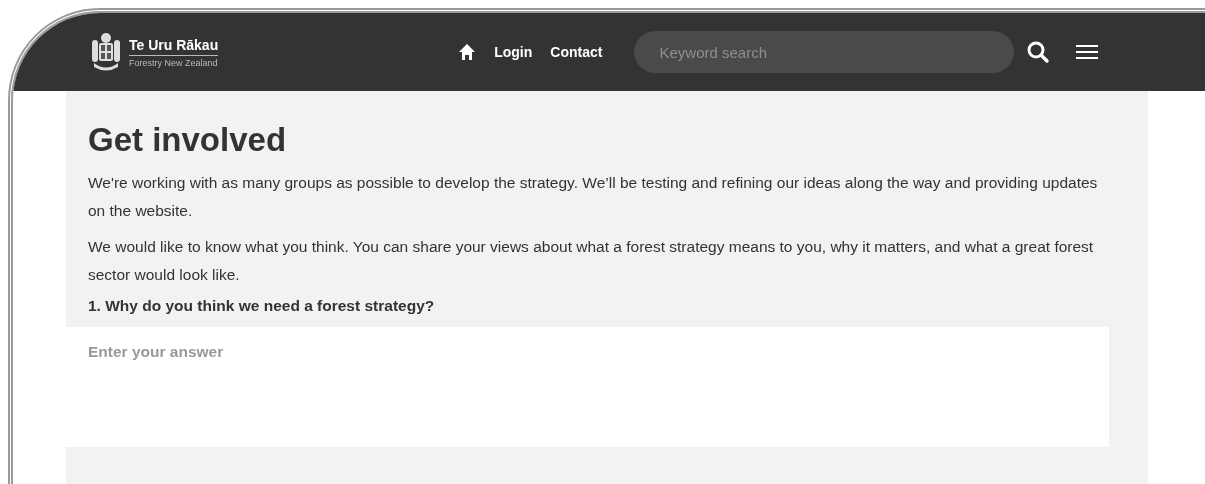  What do you see at coordinates (174, 46) in the screenshot?
I see `site-title: Te Uru Rākau` at bounding box center [174, 46].